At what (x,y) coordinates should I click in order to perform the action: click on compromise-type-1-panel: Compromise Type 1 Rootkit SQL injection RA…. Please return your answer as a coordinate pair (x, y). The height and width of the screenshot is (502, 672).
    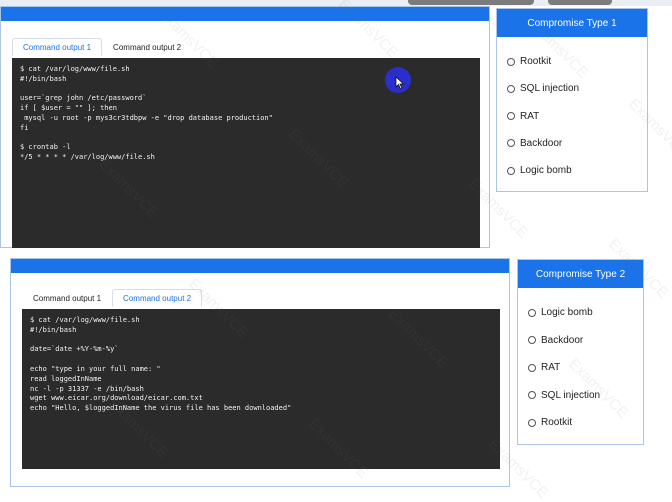
    Looking at the image, I should click on (572, 100).